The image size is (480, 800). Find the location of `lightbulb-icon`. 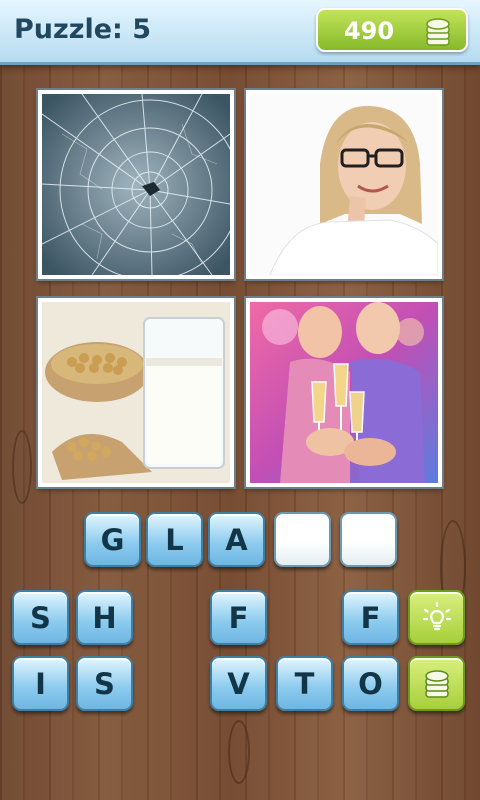

lightbulb-icon is located at coordinates (436, 615).